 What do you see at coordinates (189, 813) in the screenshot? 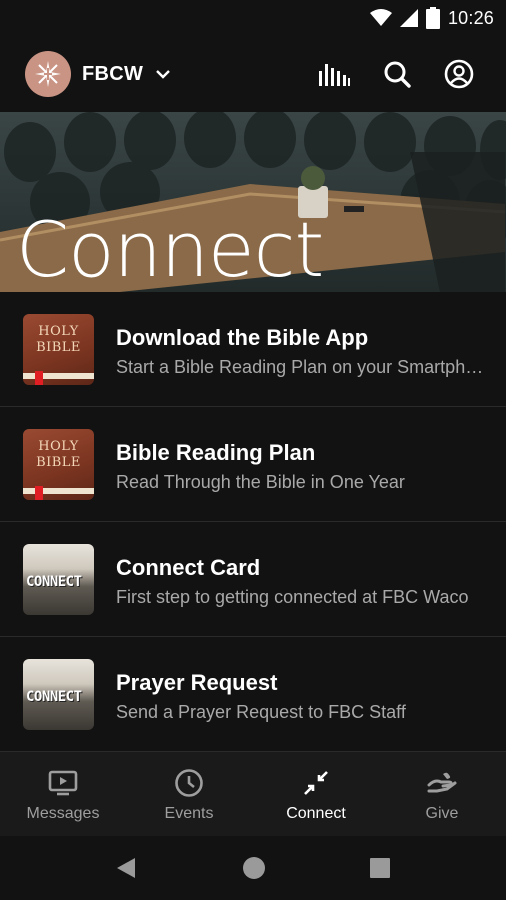
I see `nav-label: Events` at bounding box center [189, 813].